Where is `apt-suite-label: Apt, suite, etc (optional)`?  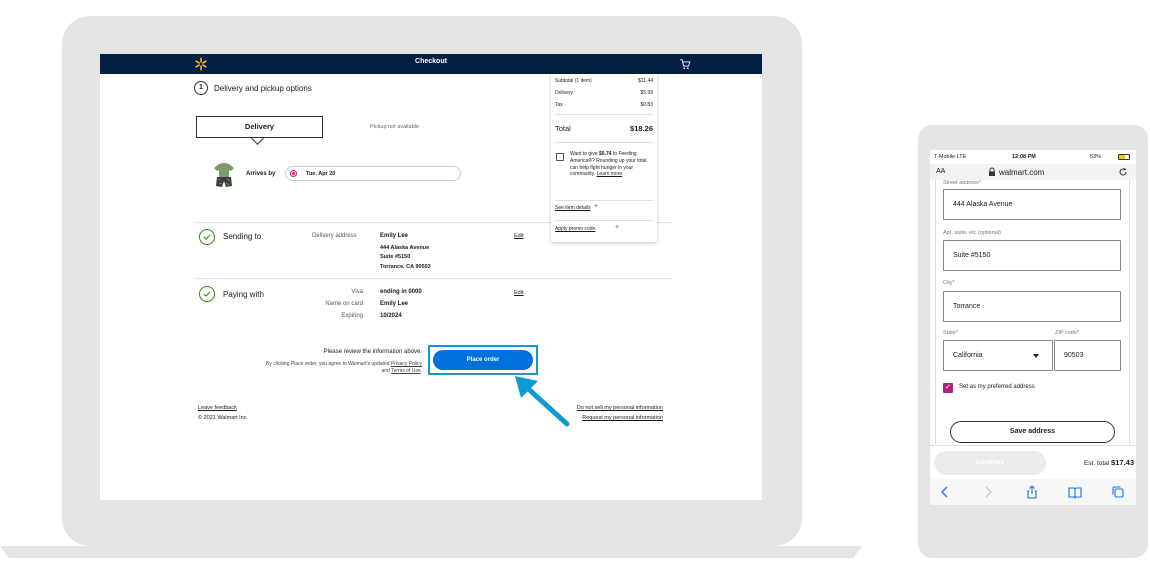 apt-suite-label: Apt, suite, etc (optional) is located at coordinates (972, 233).